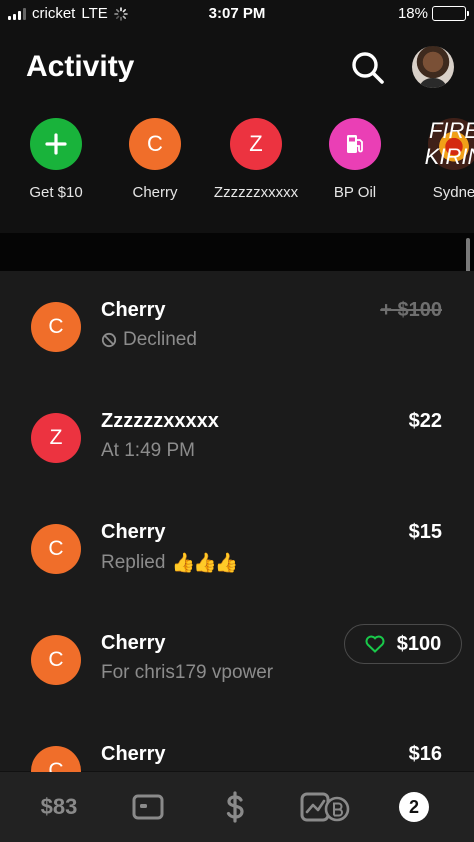 The image size is (474, 842). I want to click on contact-cherry: C Cherry, so click(155, 159).